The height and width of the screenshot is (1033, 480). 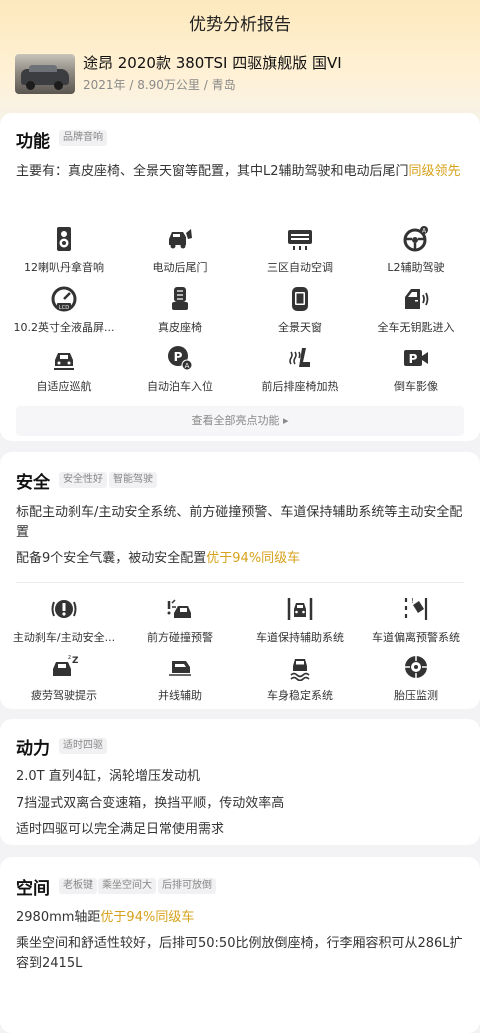 I want to click on reverse-camera-icon: P, so click(x=416, y=358).